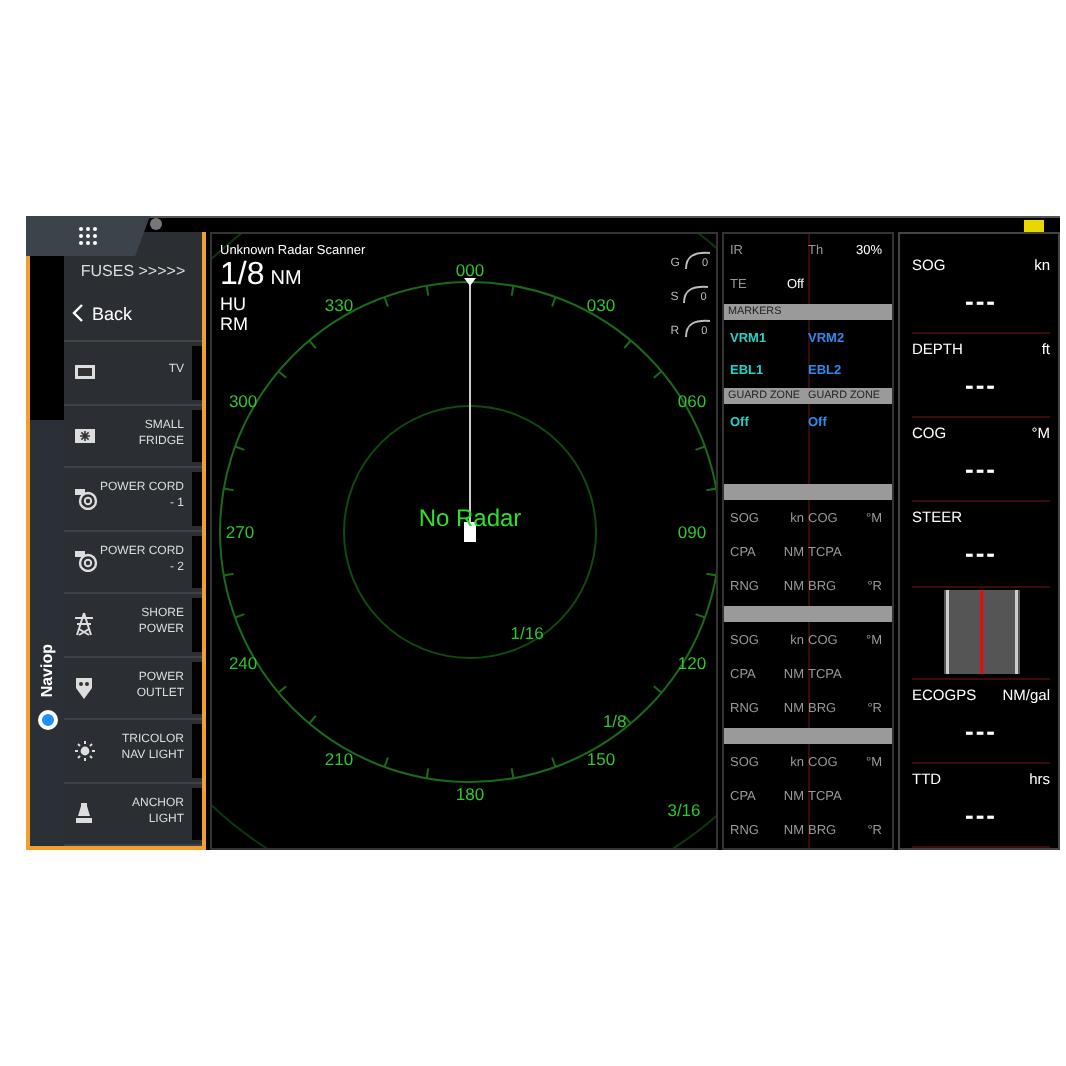  I want to click on bearing-label: 180, so click(470, 794).